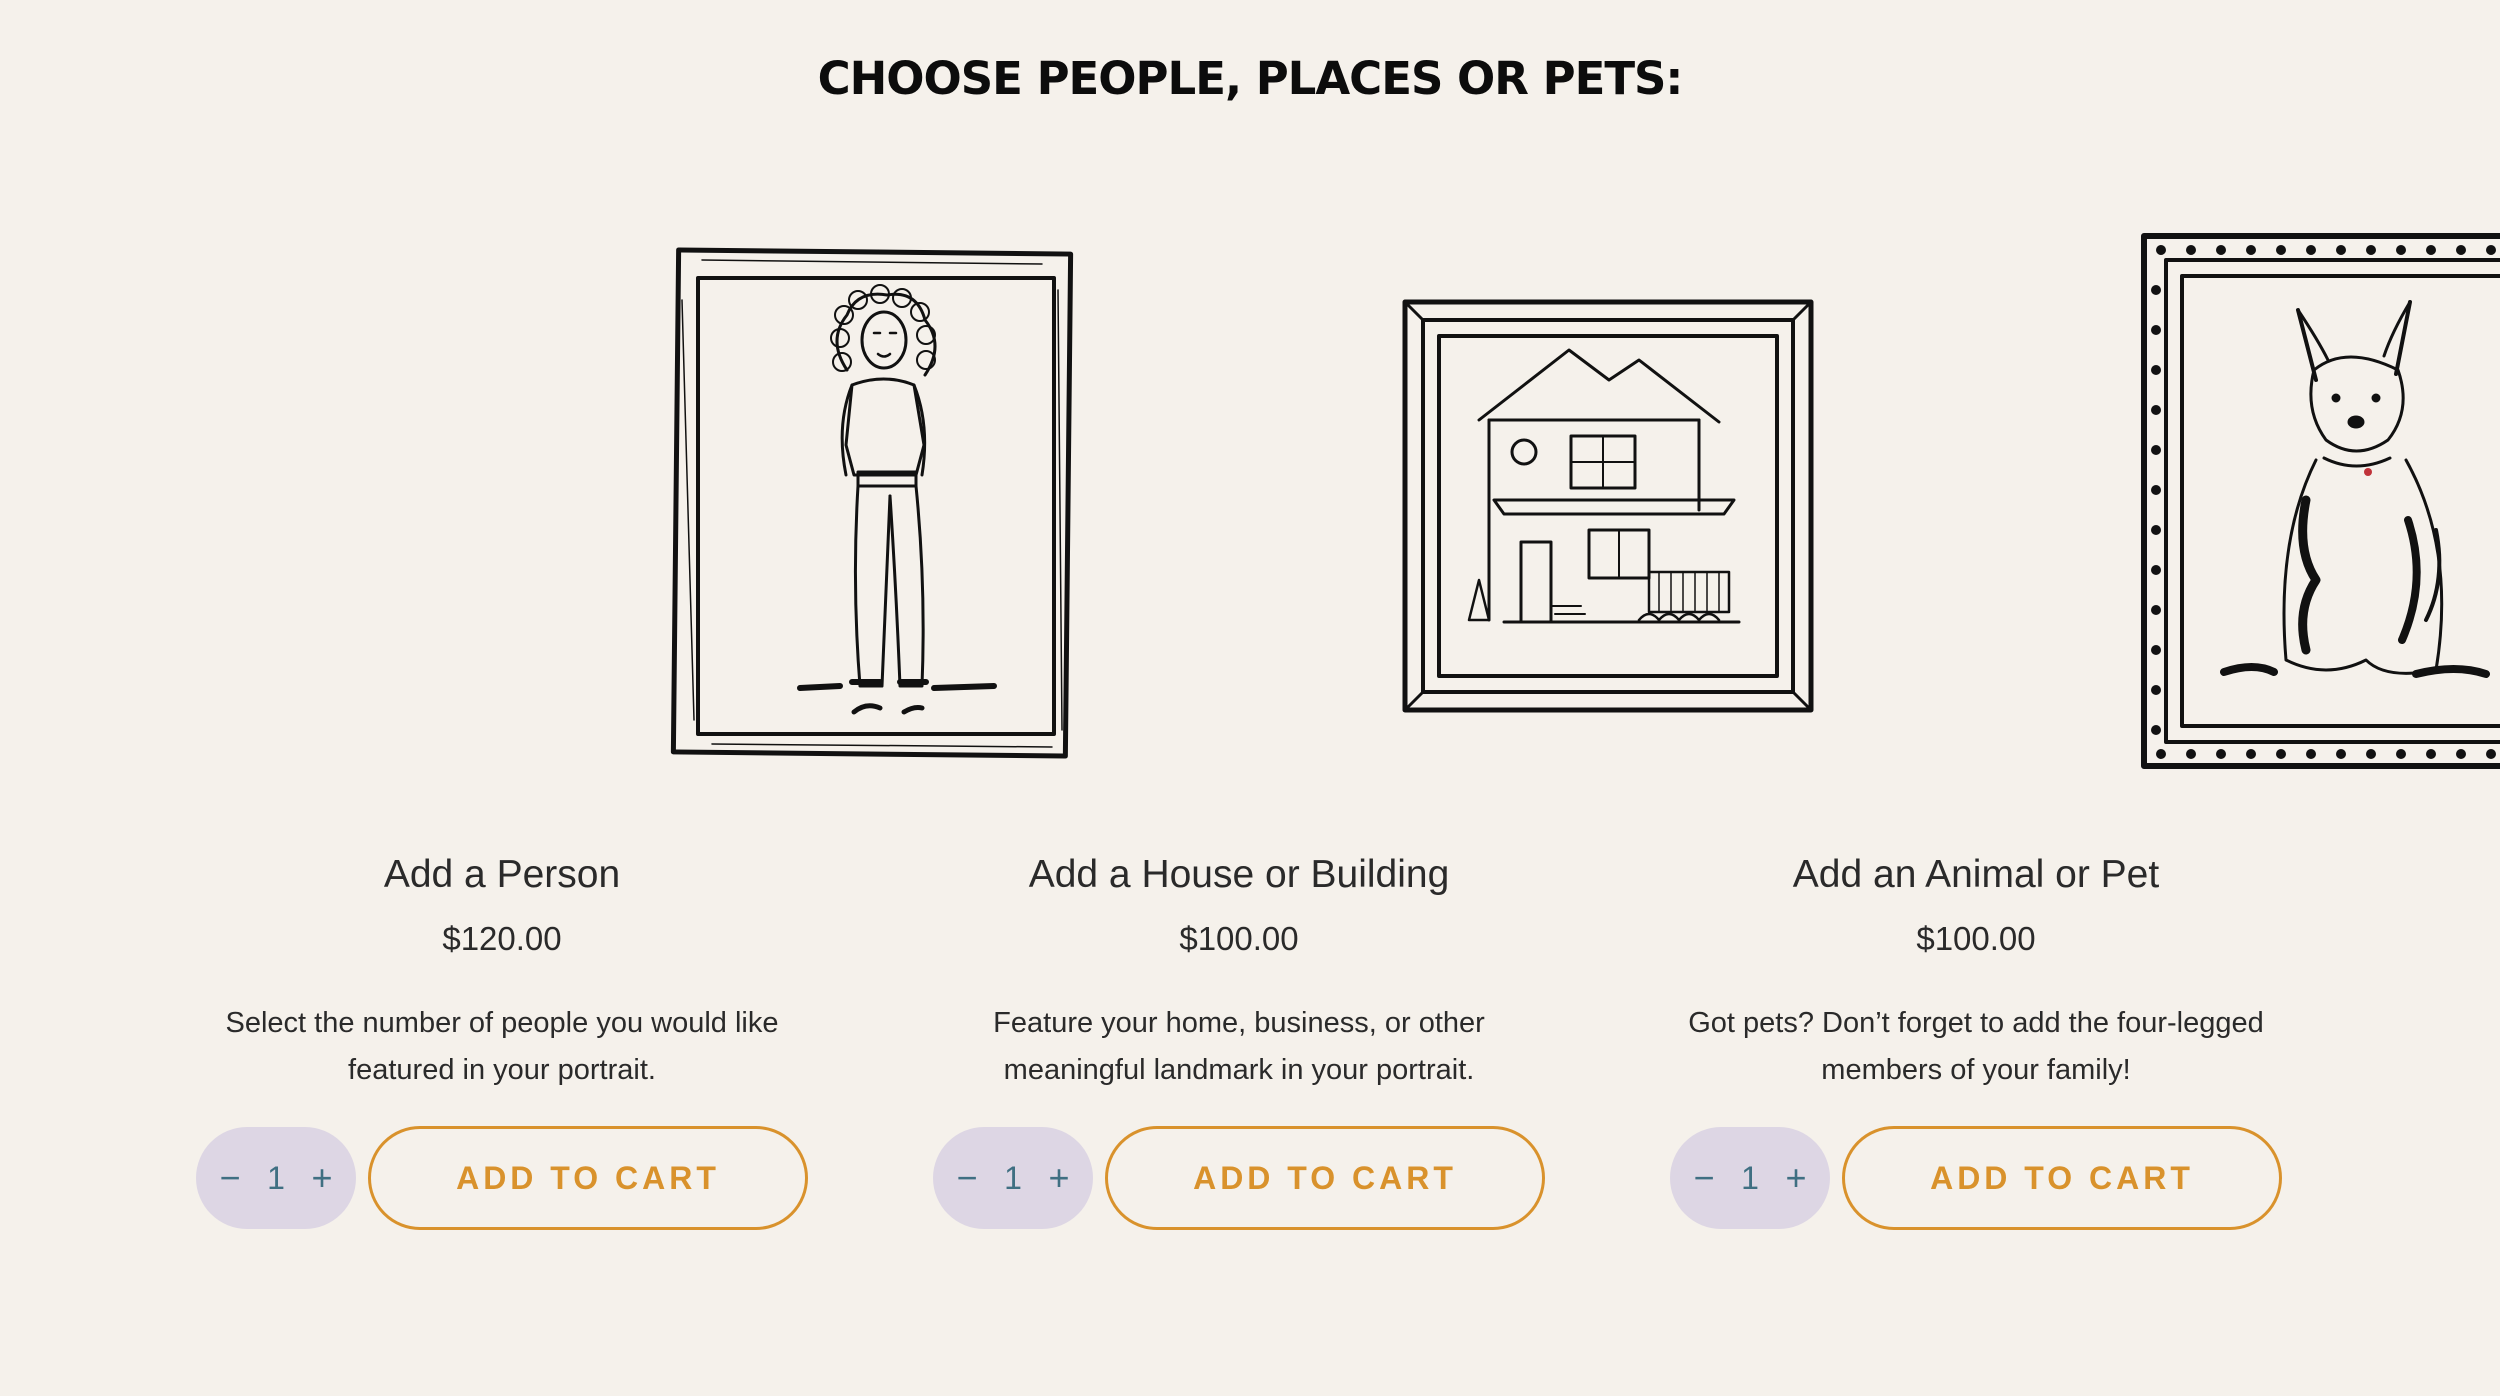 This screenshot has height=1396, width=2500. I want to click on product-name: Add an Animal or Pet, so click(1976, 874).